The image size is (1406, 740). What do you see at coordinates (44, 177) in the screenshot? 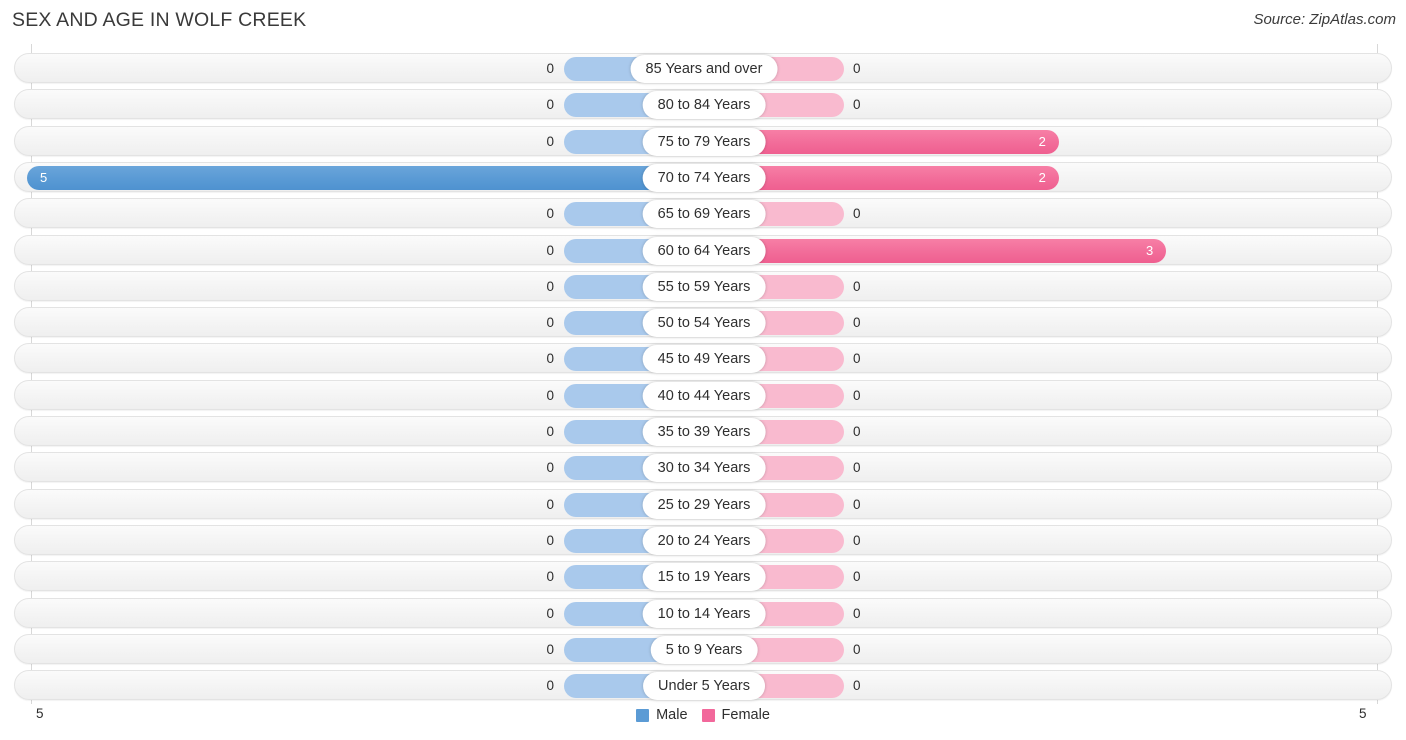
I see `male-value: 5` at bounding box center [44, 177].